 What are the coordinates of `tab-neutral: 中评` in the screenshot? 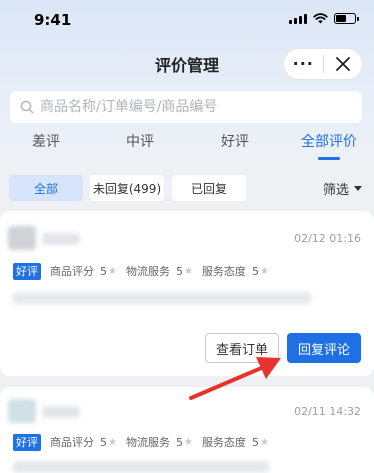 It's located at (140, 141).